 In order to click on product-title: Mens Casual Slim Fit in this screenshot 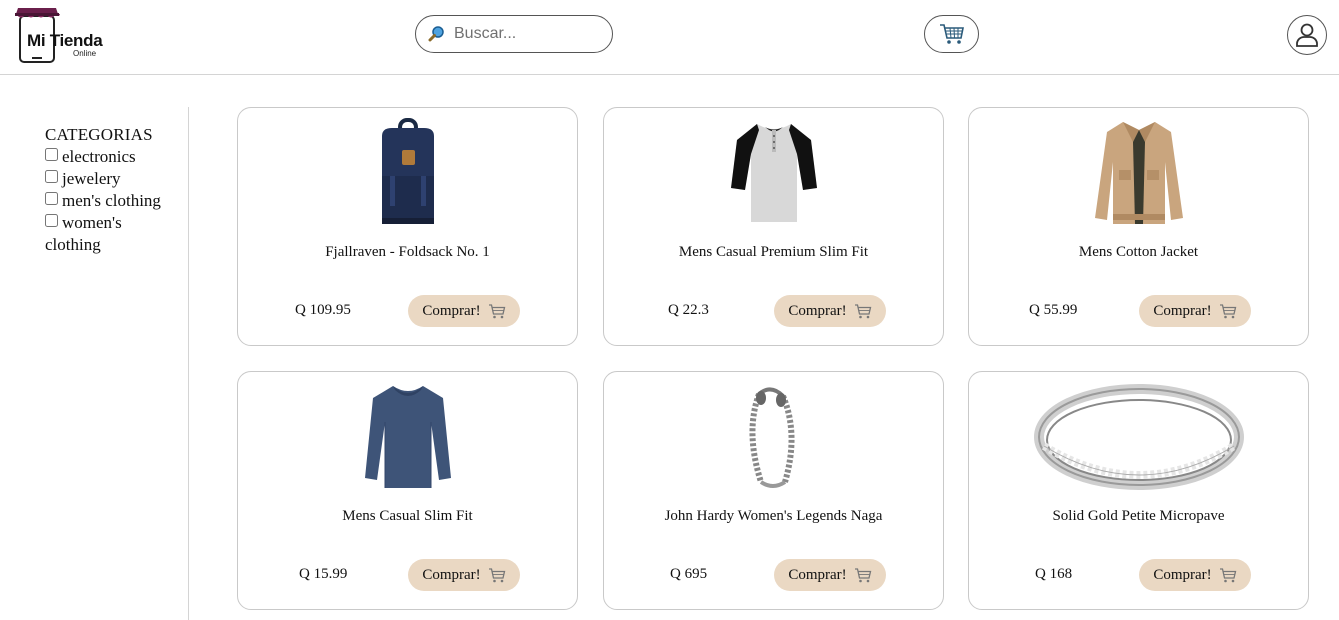, I will do `click(407, 516)`.